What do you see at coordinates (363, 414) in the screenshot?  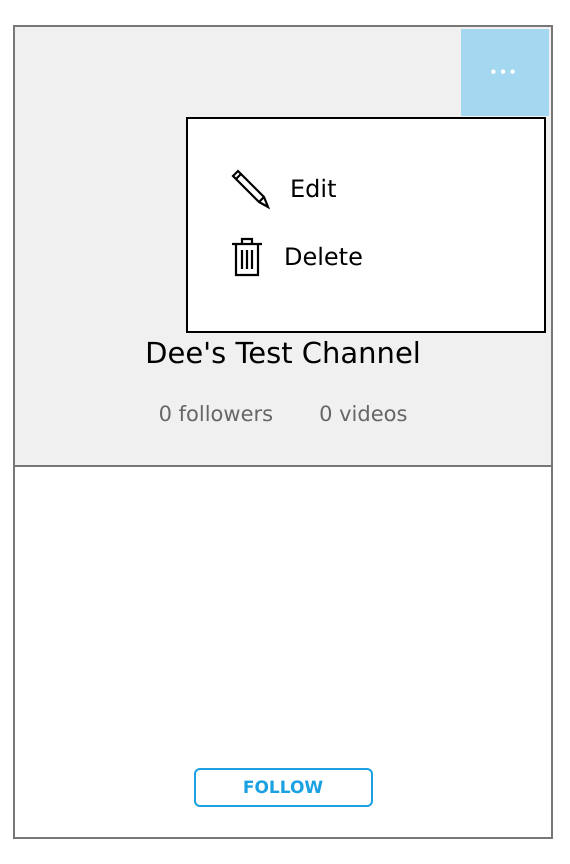 I see `videos-count: 0 videos` at bounding box center [363, 414].